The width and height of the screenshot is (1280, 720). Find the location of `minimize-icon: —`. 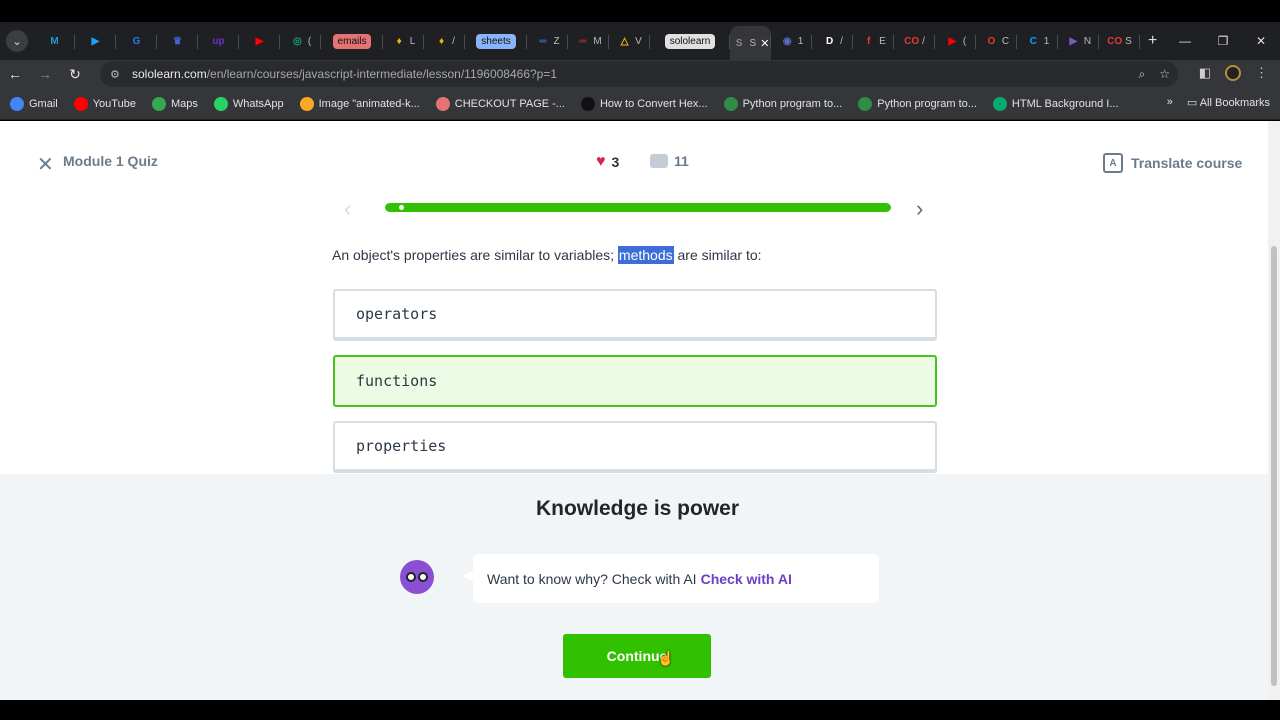

minimize-icon: — is located at coordinates (1185, 41).